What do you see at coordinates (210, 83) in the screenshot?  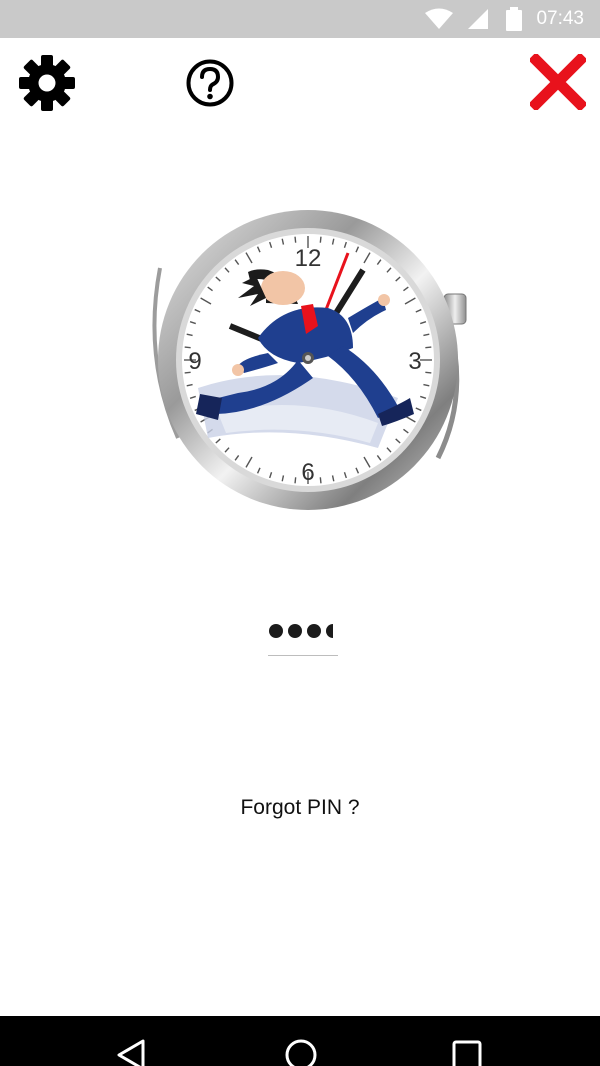 I see `question-circle-icon` at bounding box center [210, 83].